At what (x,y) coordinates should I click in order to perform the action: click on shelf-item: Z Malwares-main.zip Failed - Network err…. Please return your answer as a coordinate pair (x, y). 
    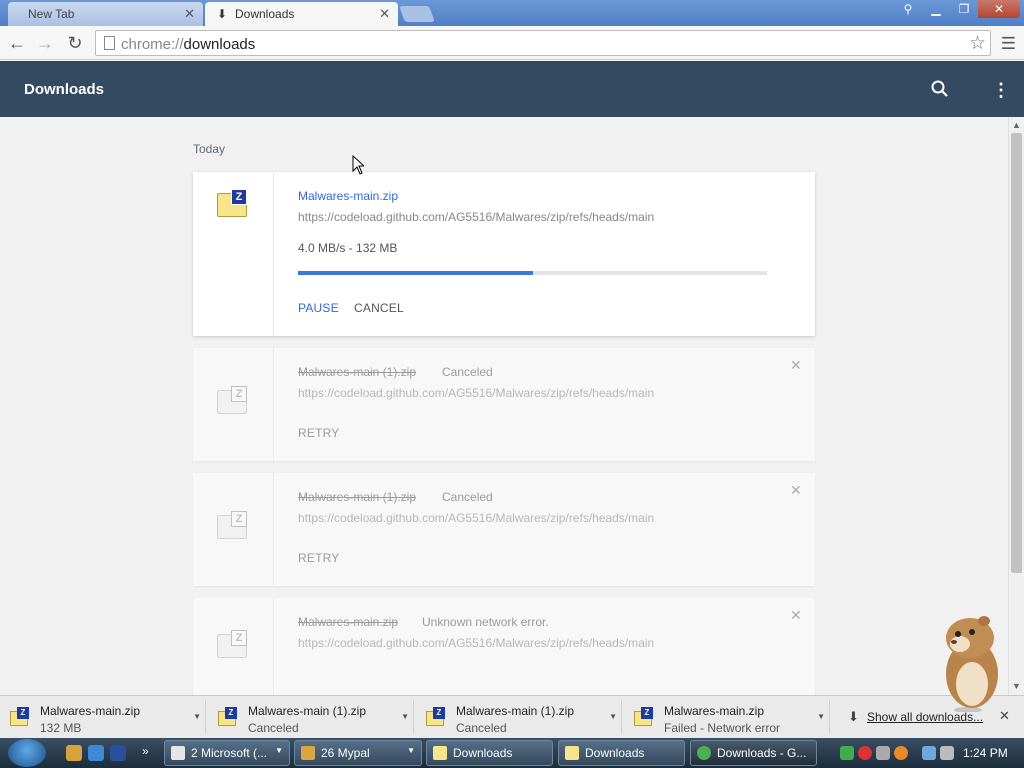
    Looking at the image, I should click on (727, 717).